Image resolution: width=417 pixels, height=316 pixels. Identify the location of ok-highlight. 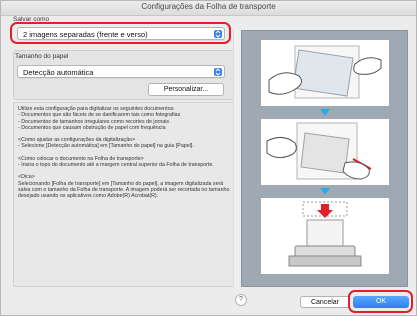
(380, 301).